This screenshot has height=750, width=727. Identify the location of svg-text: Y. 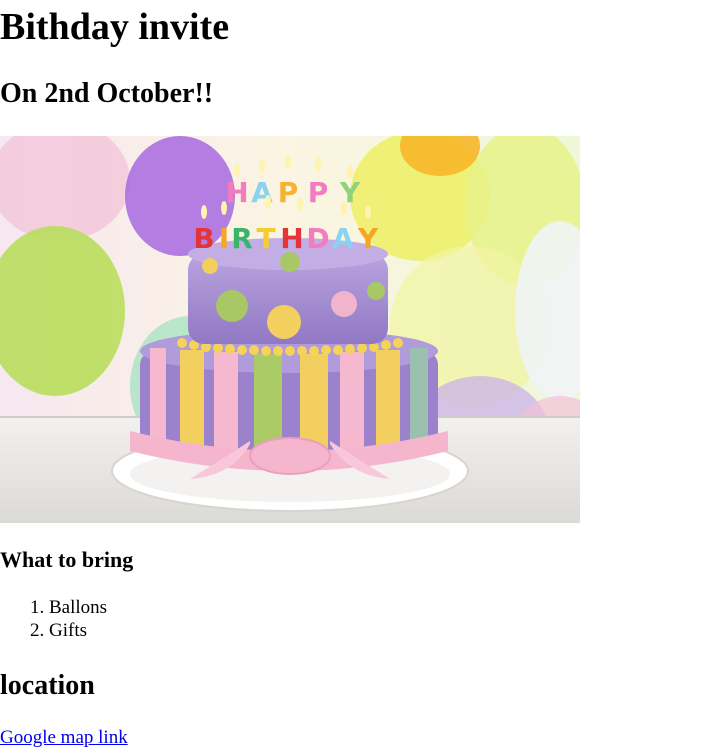
(368, 238).